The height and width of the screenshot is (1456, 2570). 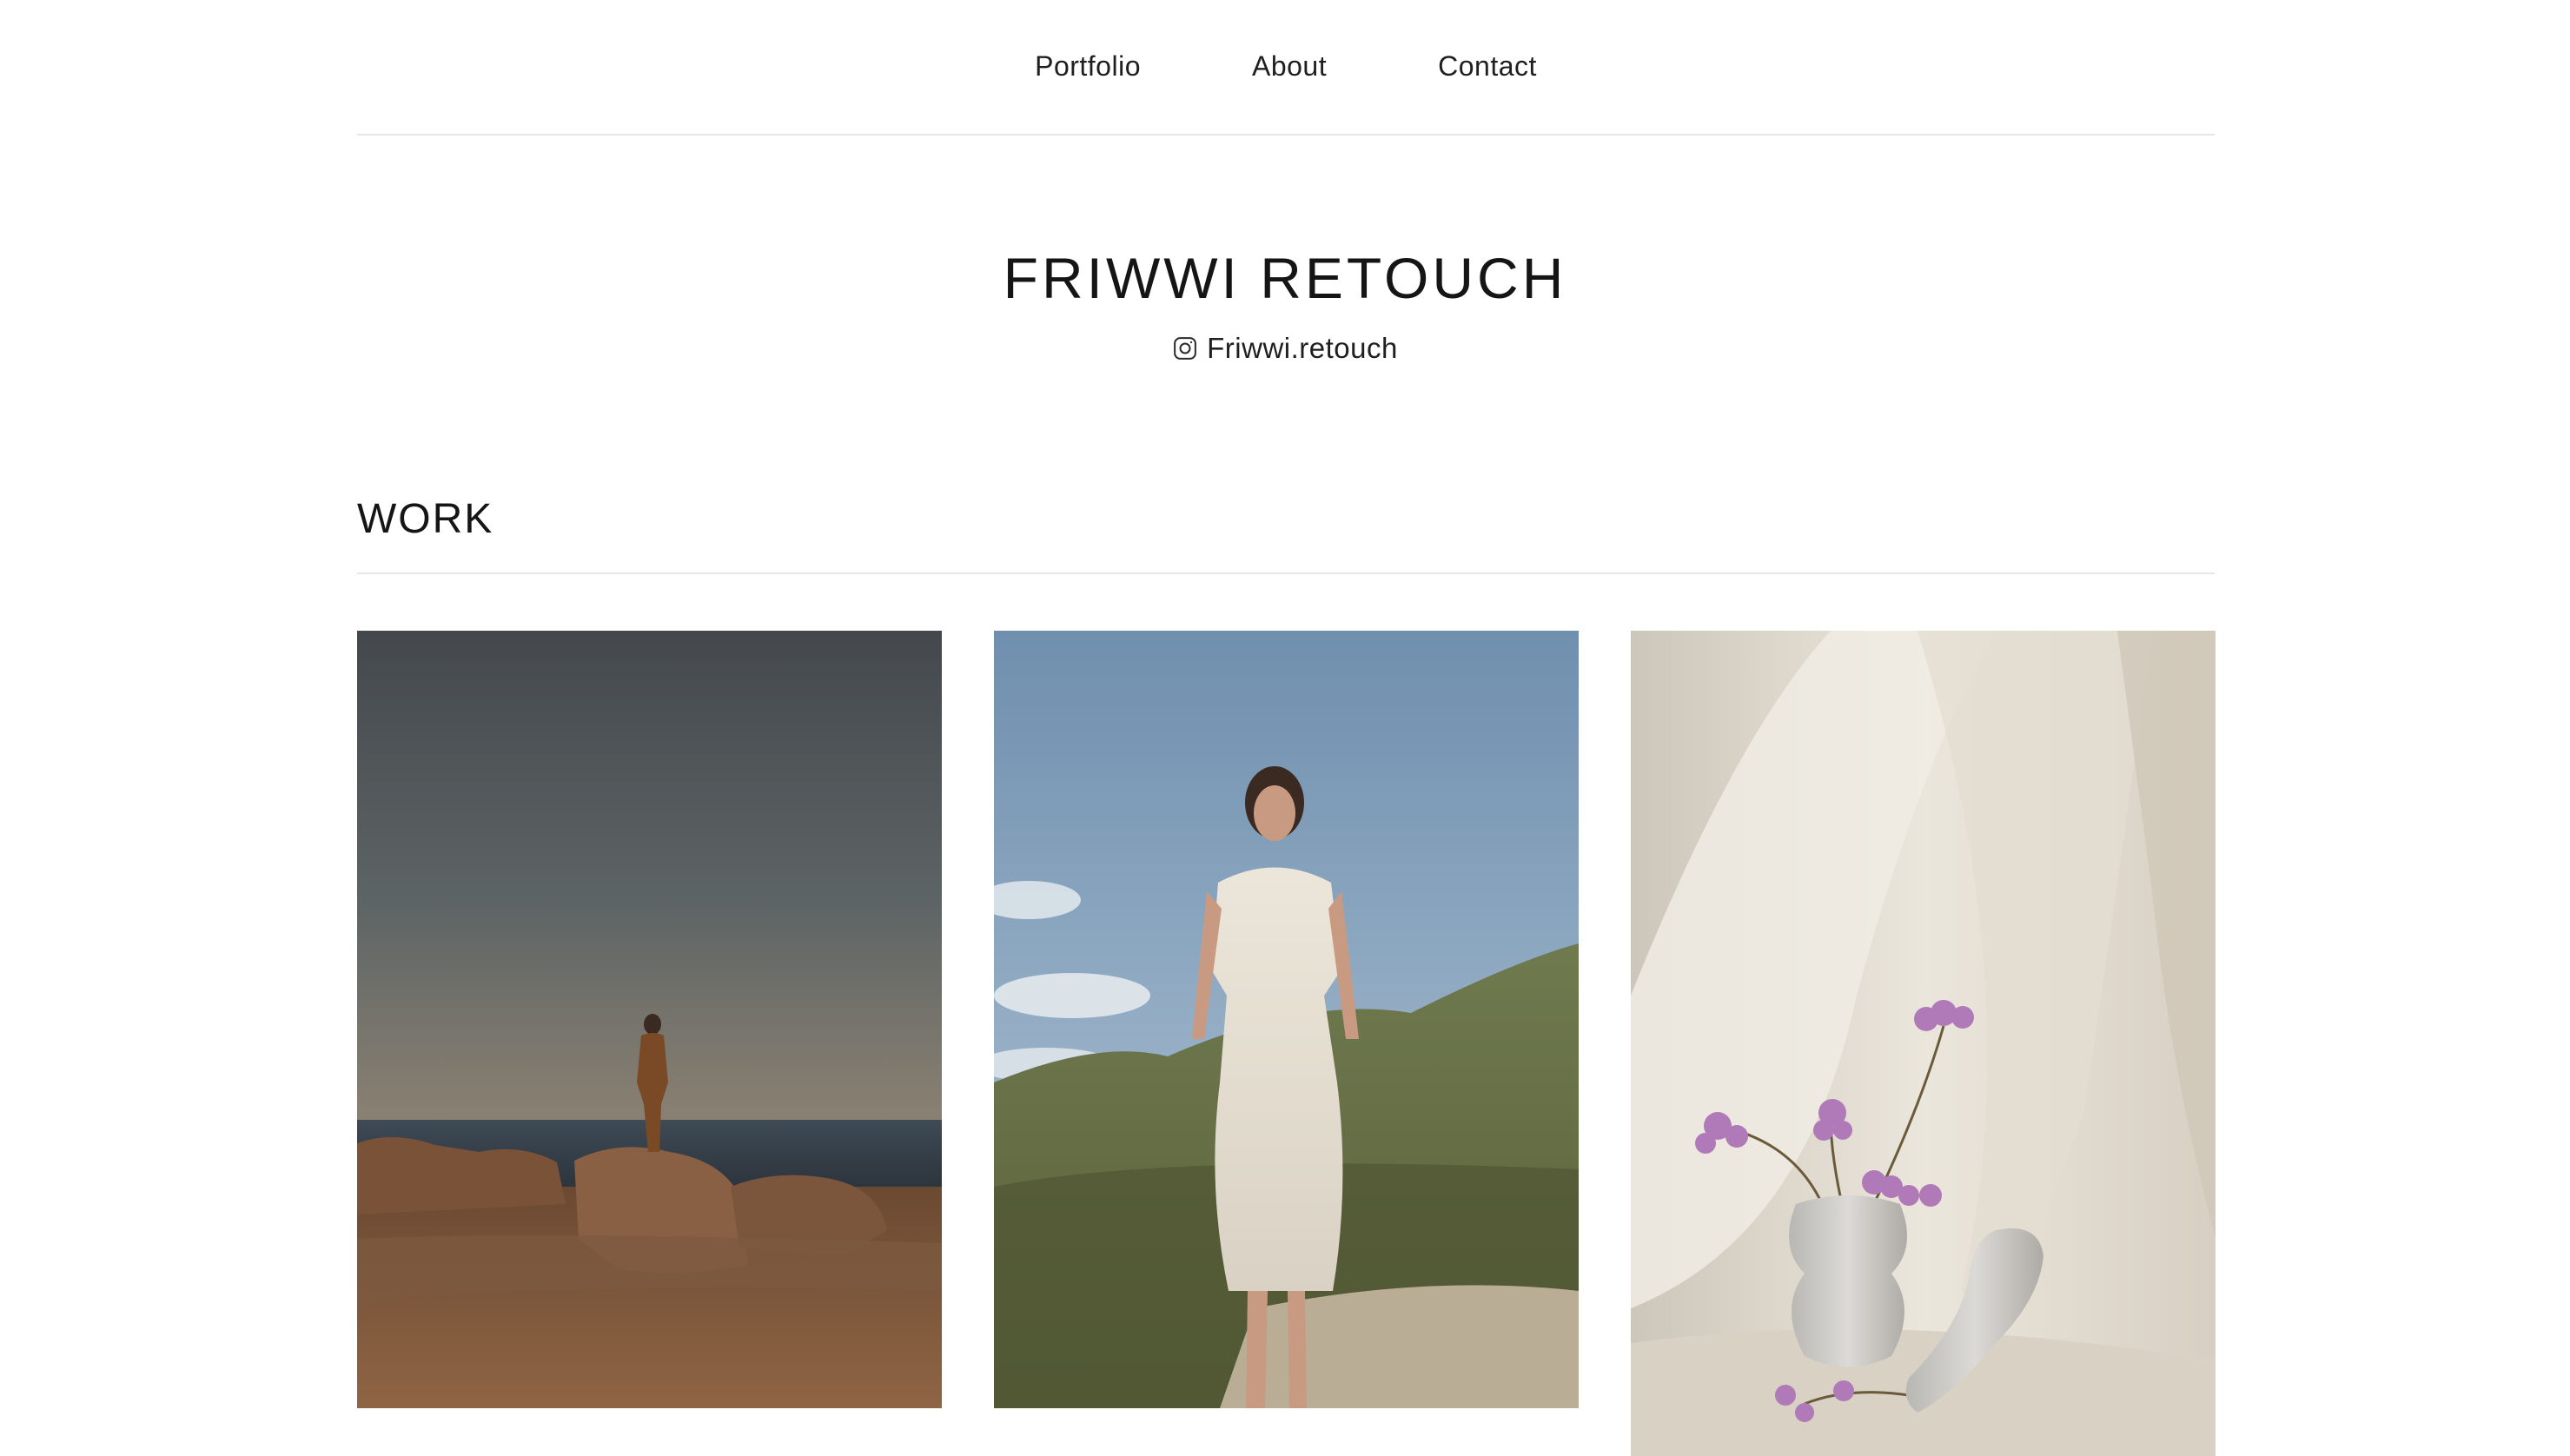 I want to click on nav-link-contact: Contact, so click(x=1487, y=66).